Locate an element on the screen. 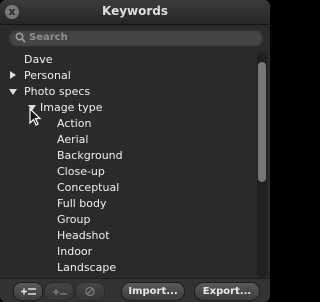 Image resolution: width=320 pixels, height=302 pixels. keyword-row-close-up: Close-up is located at coordinates (128, 172).